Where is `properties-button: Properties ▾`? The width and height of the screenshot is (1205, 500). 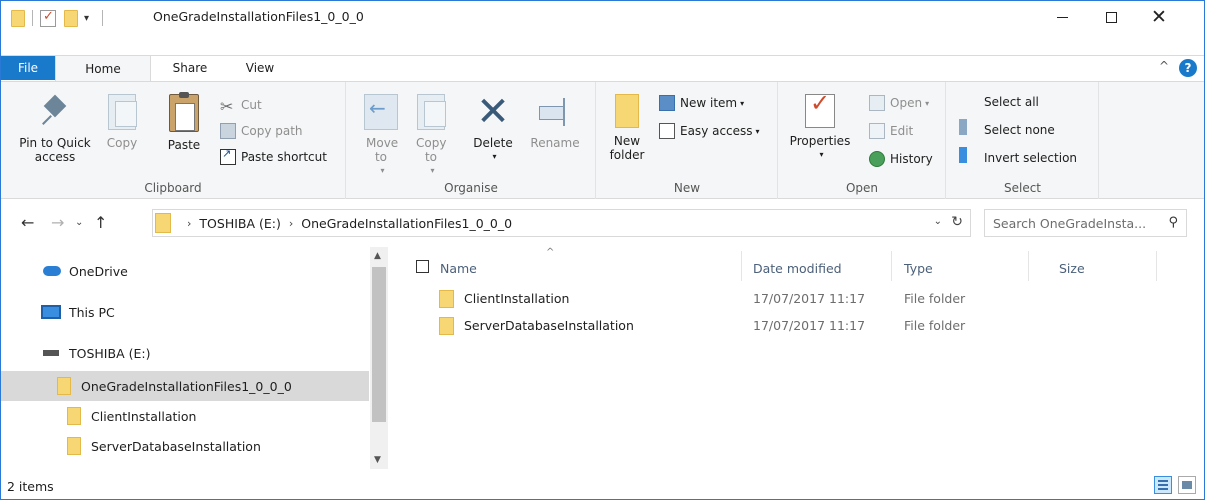
properties-button: Properties ▾ is located at coordinates (820, 128).